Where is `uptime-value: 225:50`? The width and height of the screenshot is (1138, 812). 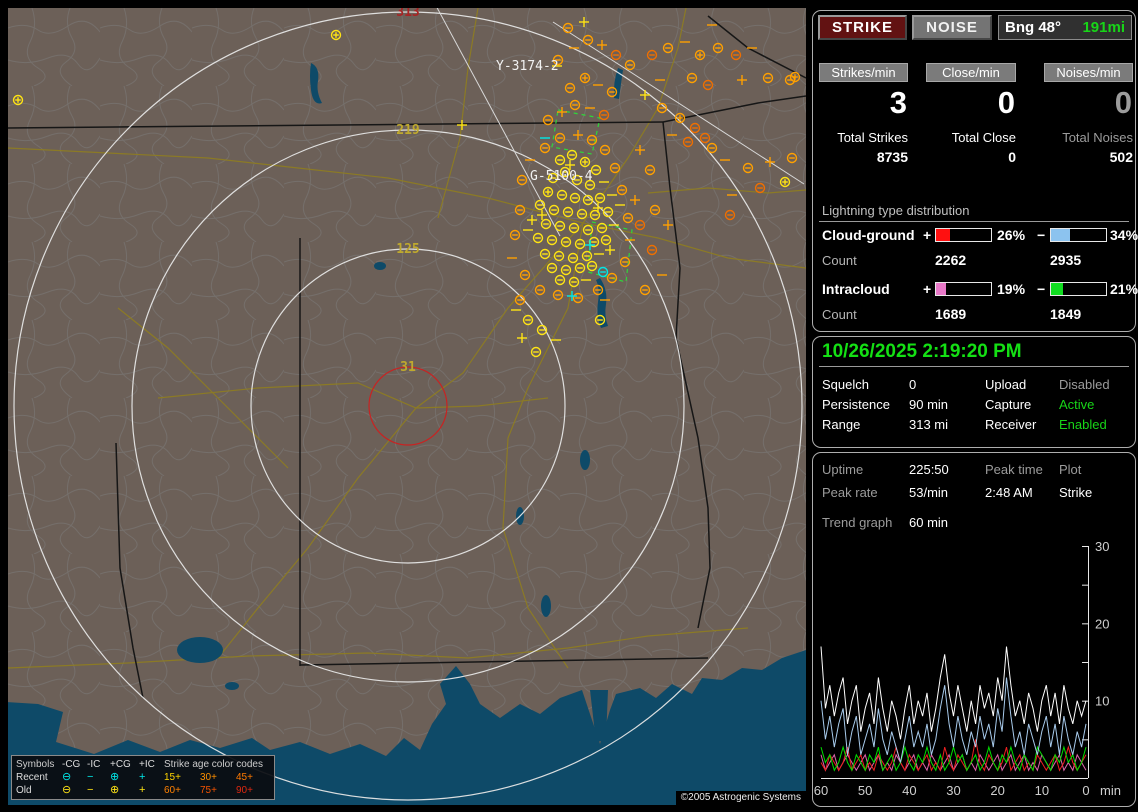 uptime-value: 225:50 is located at coordinates (929, 469).